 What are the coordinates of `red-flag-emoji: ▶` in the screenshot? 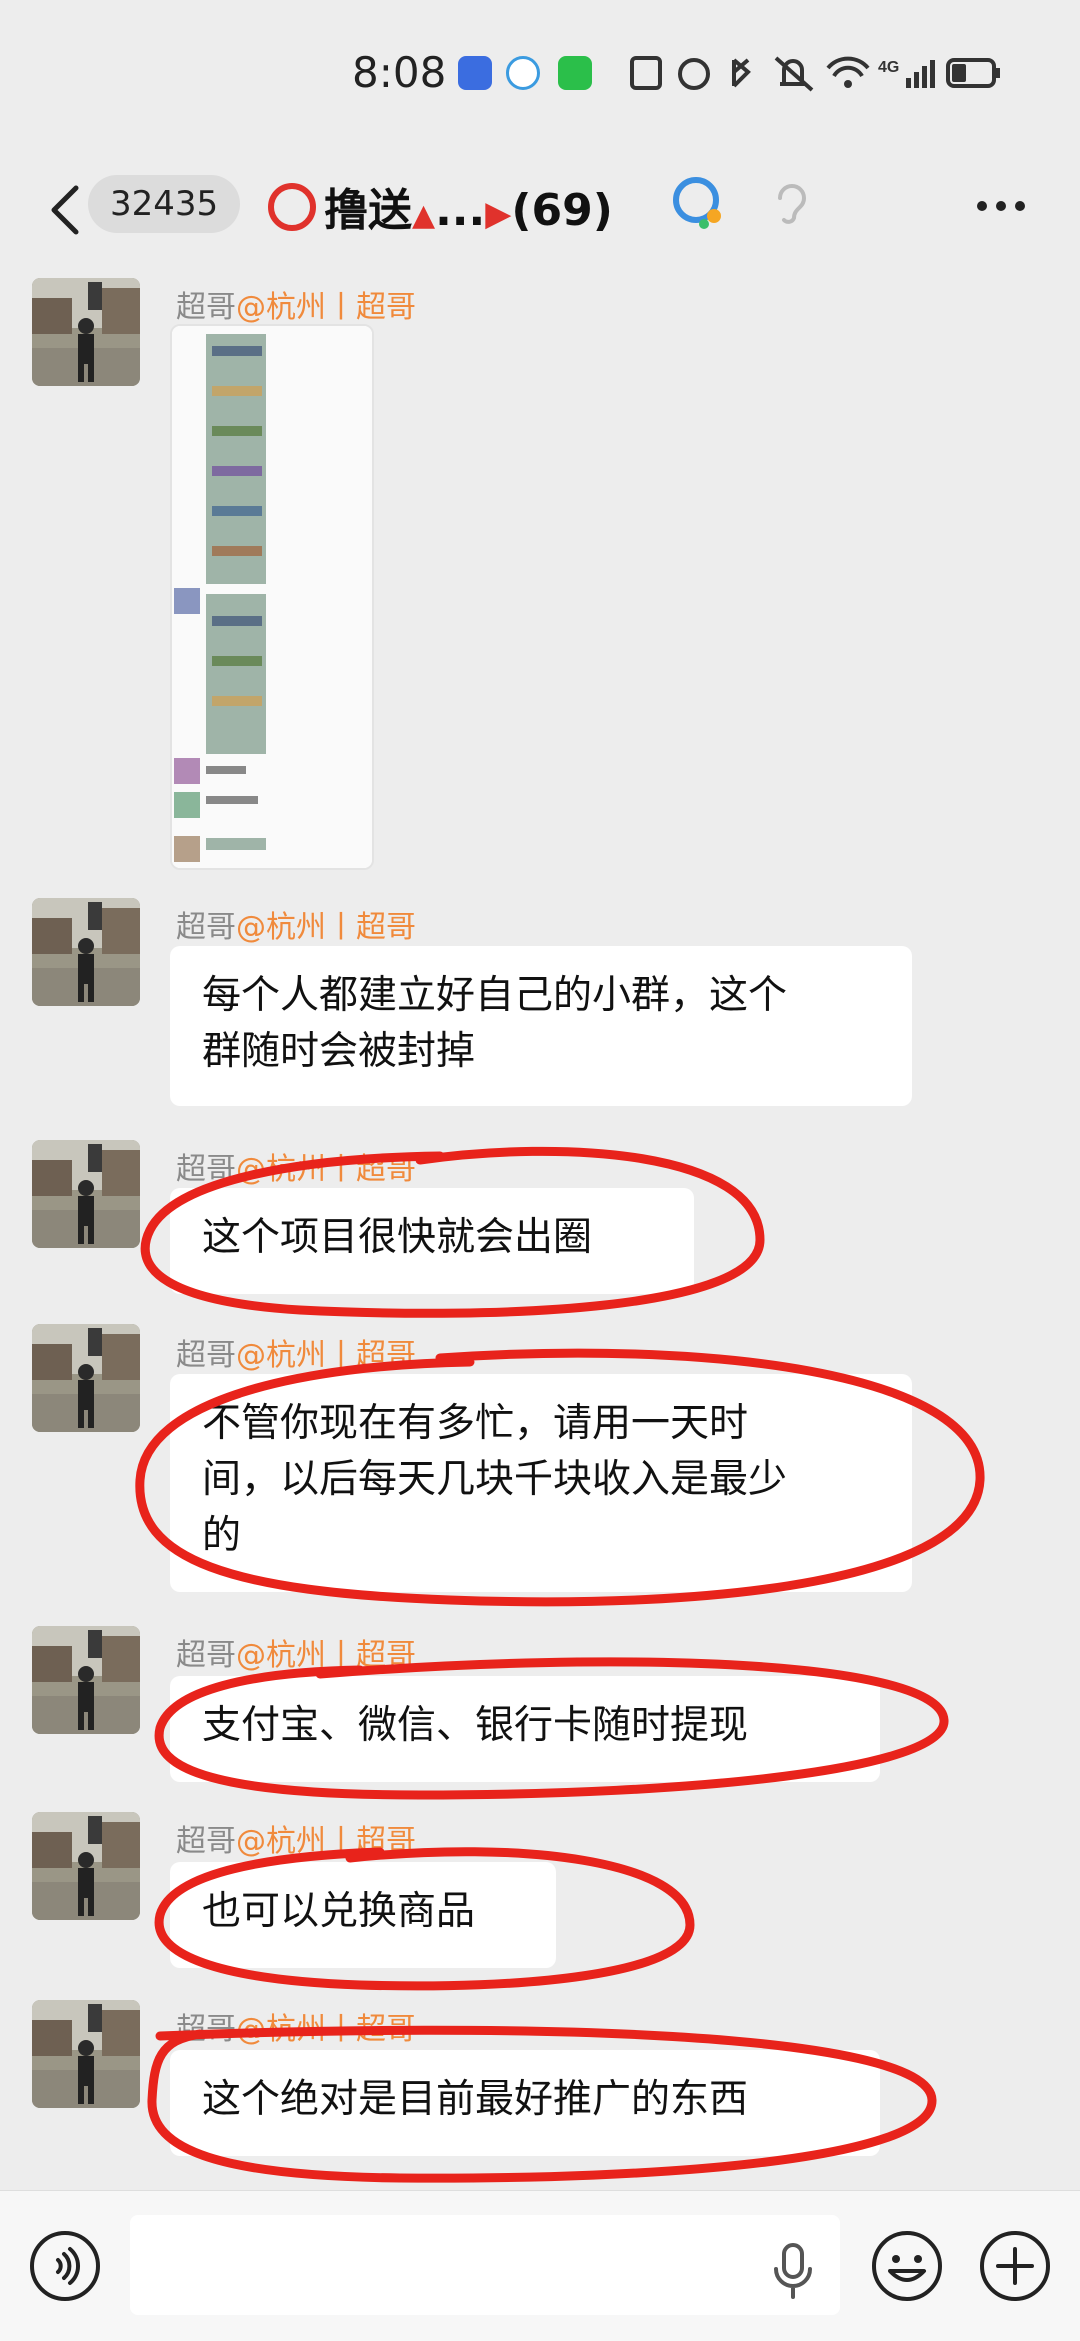 It's located at (498, 214).